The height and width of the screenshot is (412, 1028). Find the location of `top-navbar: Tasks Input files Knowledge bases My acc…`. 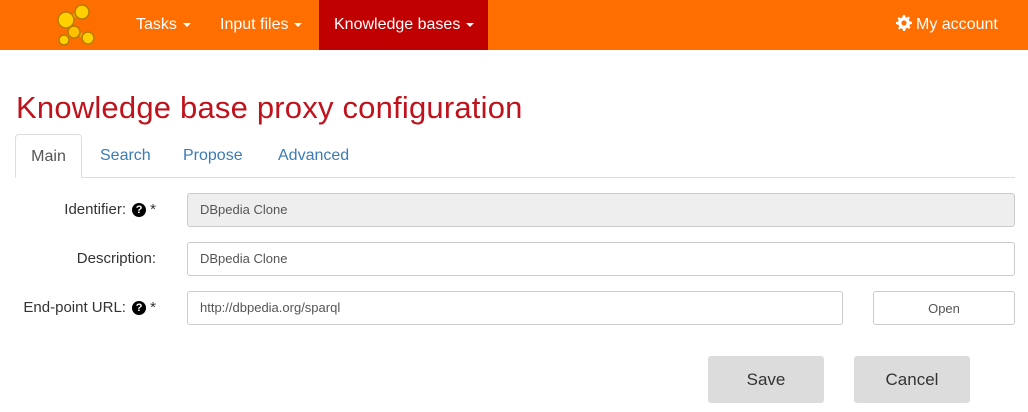

top-navbar: Tasks Input files Knowledge bases My acc… is located at coordinates (514, 25).